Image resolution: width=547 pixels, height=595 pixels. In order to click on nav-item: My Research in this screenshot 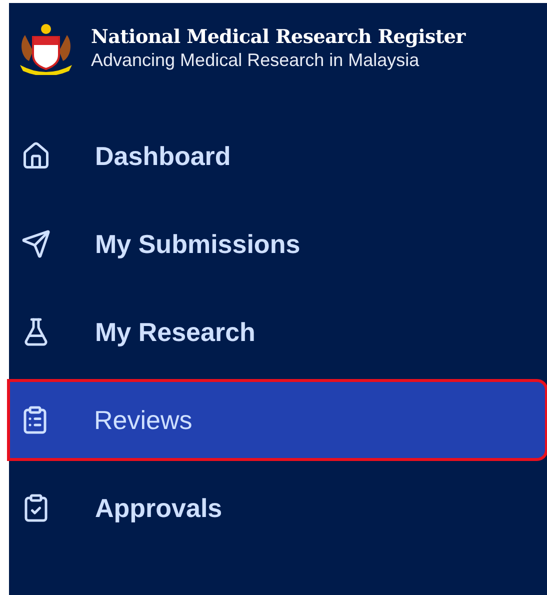, I will do `click(278, 332)`.